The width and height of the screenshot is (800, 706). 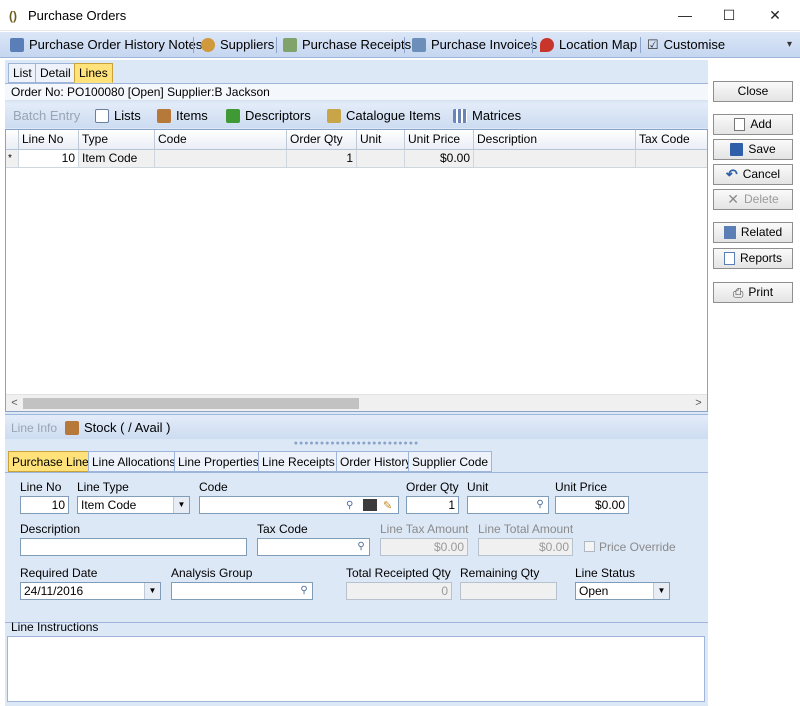 I want to click on analysis-group-input: ⚲, so click(x=242, y=591).